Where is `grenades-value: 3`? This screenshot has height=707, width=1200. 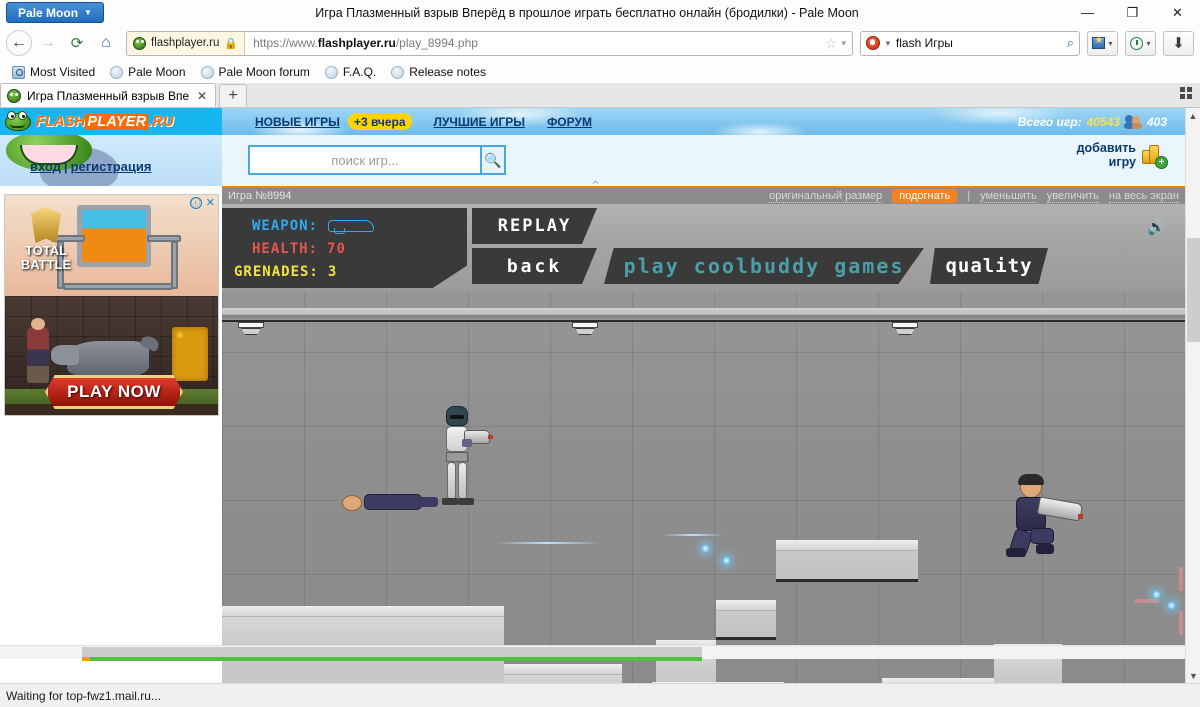
grenades-value: 3 is located at coordinates (332, 271).